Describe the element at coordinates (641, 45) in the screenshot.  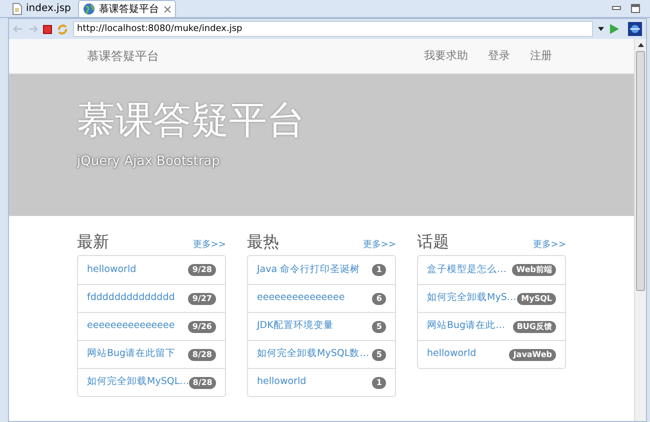
I see `scroll-up-icon` at that location.